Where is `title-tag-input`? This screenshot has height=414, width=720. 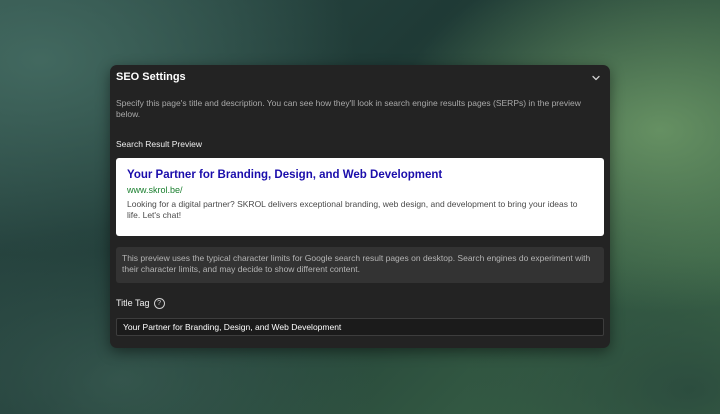
title-tag-input is located at coordinates (360, 327).